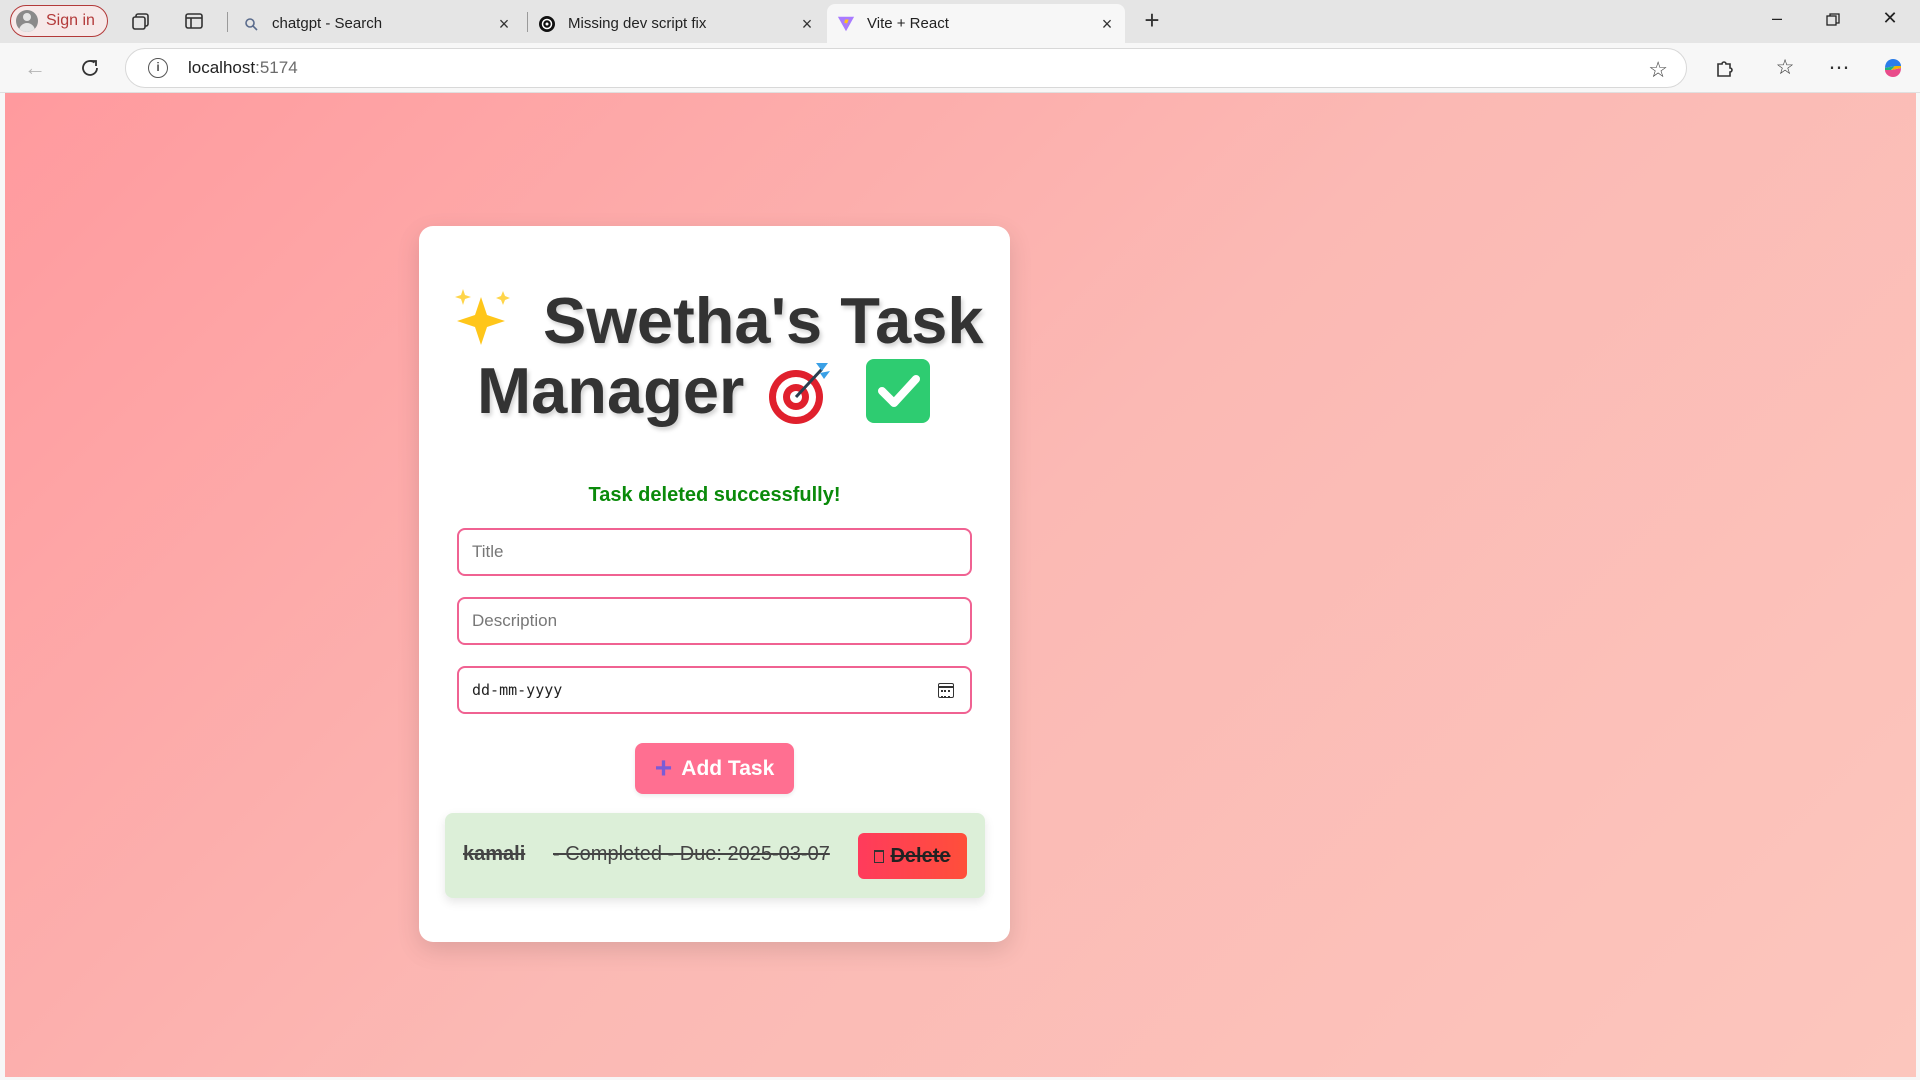 This screenshot has width=1920, height=1080. I want to click on tab-missing-dev-script: Missing dev script fix ×, so click(676, 23).